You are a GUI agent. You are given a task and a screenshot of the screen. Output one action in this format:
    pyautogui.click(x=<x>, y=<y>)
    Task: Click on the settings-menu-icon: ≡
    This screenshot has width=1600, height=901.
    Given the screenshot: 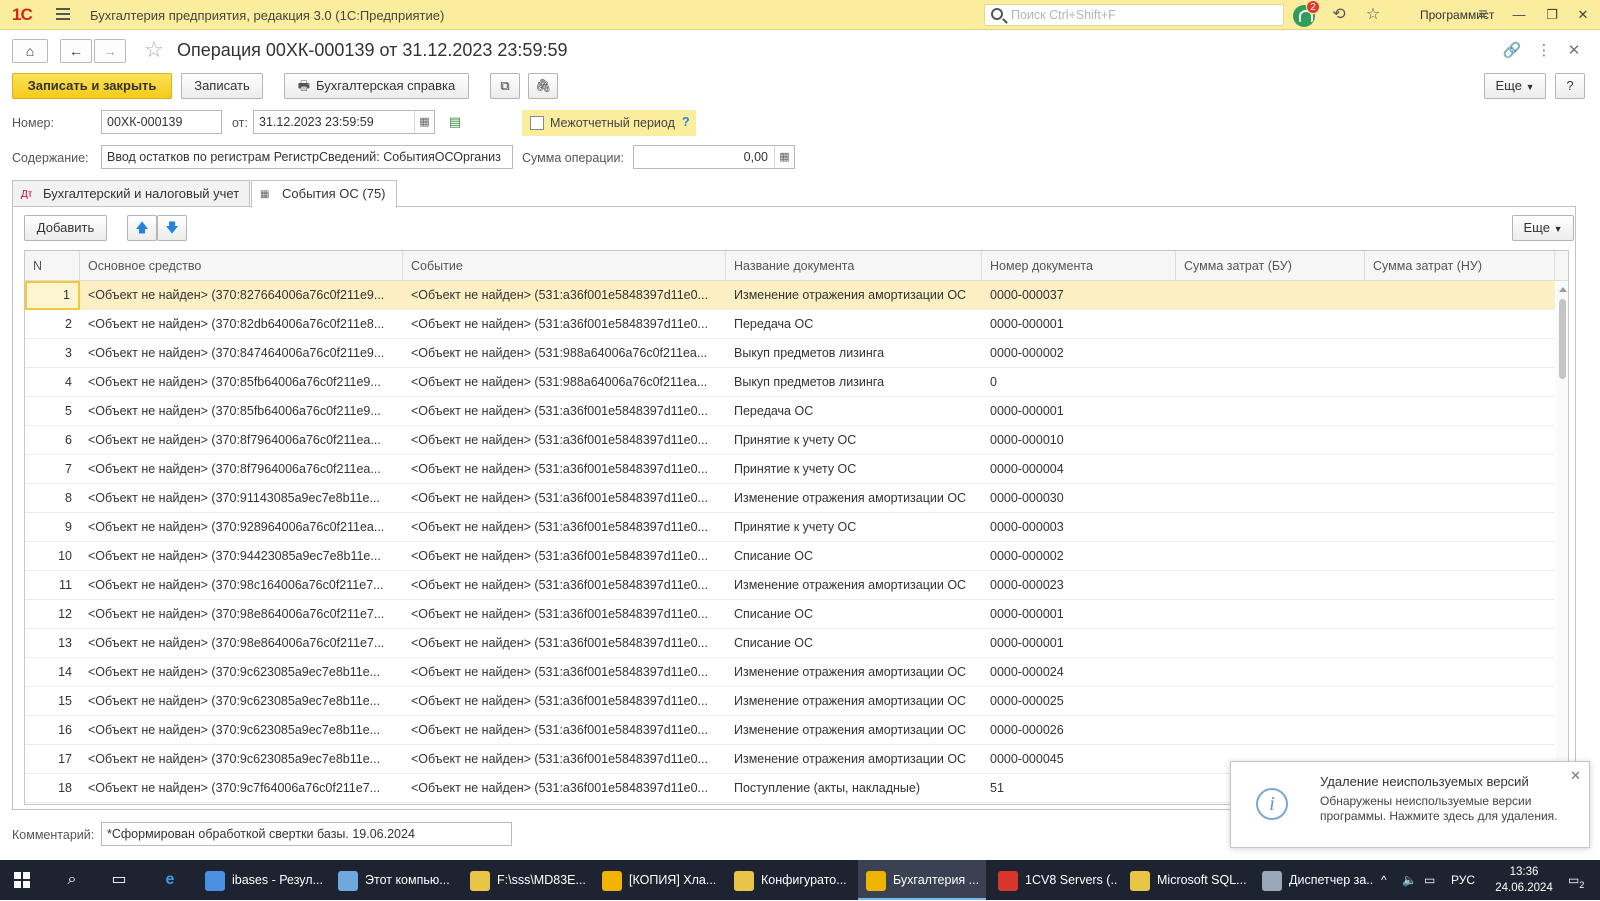 What is the action you would take?
    pyautogui.click(x=1483, y=15)
    